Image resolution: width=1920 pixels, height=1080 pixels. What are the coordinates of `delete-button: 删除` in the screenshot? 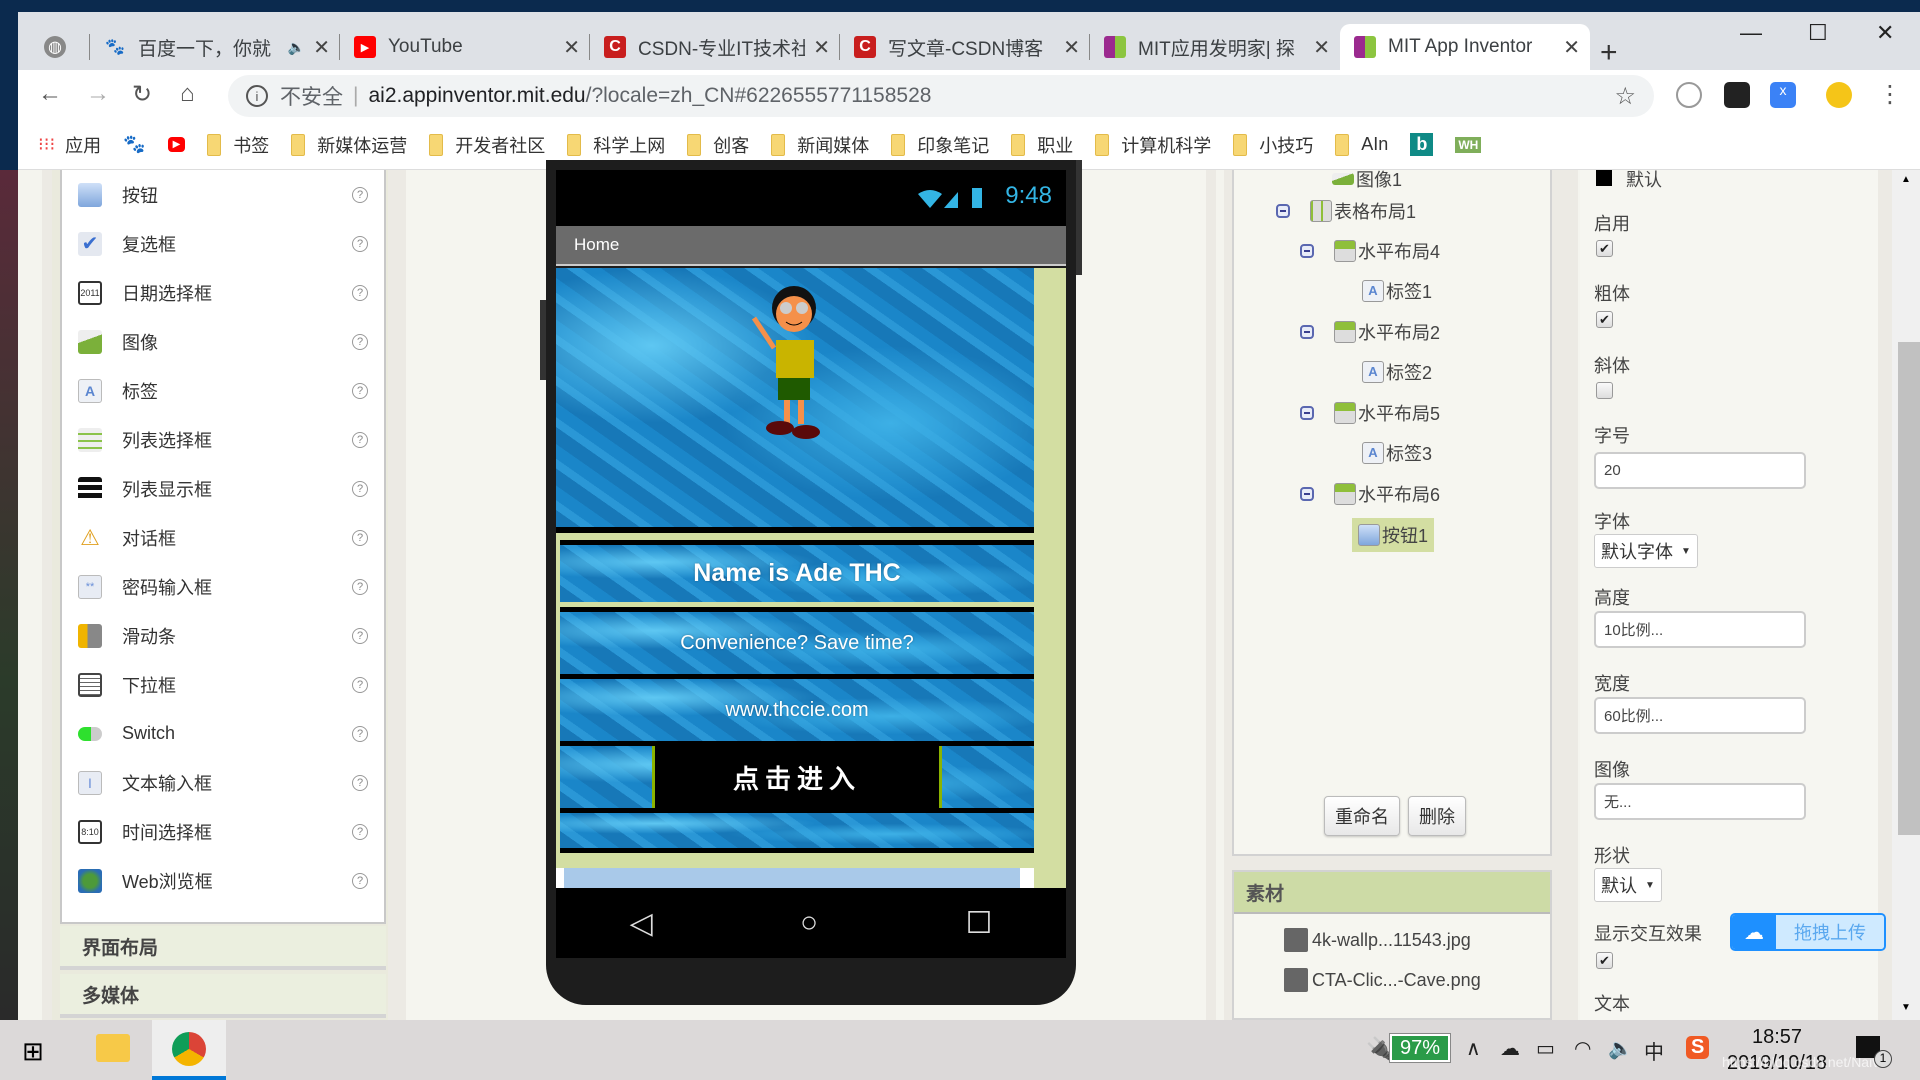 It's located at (1437, 816).